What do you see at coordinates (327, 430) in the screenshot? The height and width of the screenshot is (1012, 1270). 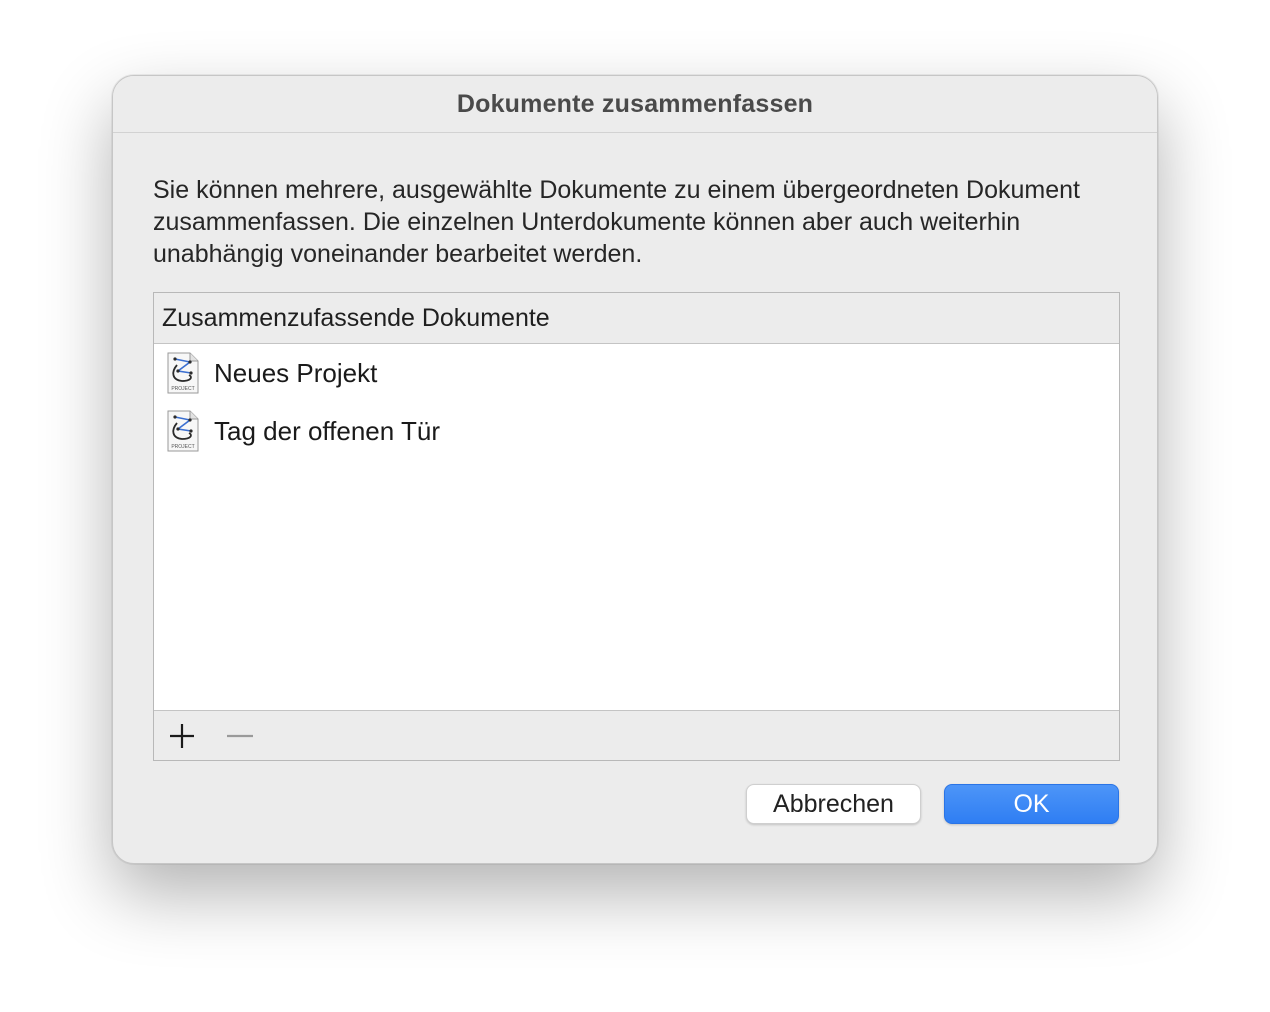 I see `document-name: Tag der offenen Tür` at bounding box center [327, 430].